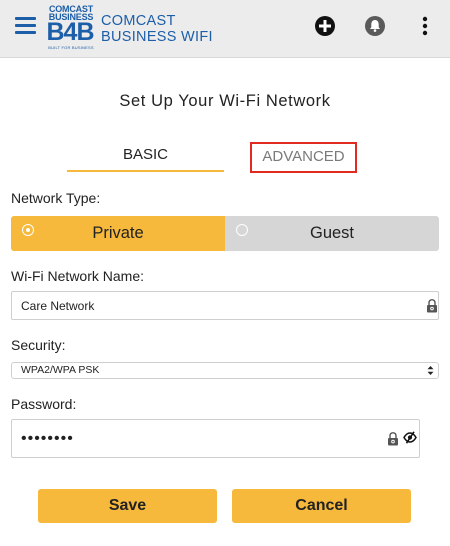 This screenshot has width=450, height=546. What do you see at coordinates (78, 276) in the screenshot?
I see `wifi-name-label: Wi-Fi Network Name:` at bounding box center [78, 276].